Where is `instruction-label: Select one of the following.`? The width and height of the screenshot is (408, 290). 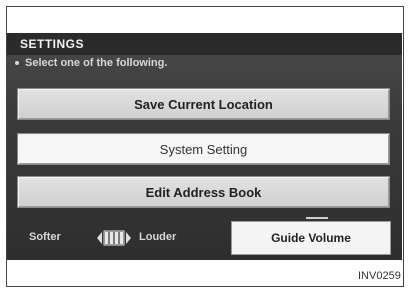
instruction-label: Select one of the following. is located at coordinates (96, 63).